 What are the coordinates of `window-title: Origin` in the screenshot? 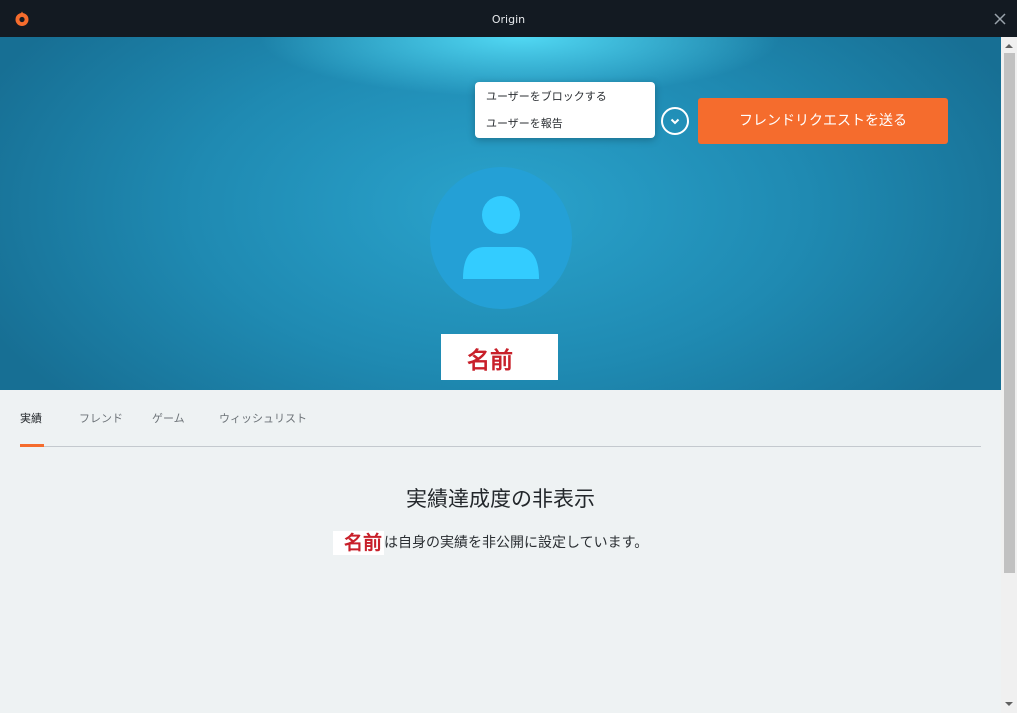 It's located at (508, 19).